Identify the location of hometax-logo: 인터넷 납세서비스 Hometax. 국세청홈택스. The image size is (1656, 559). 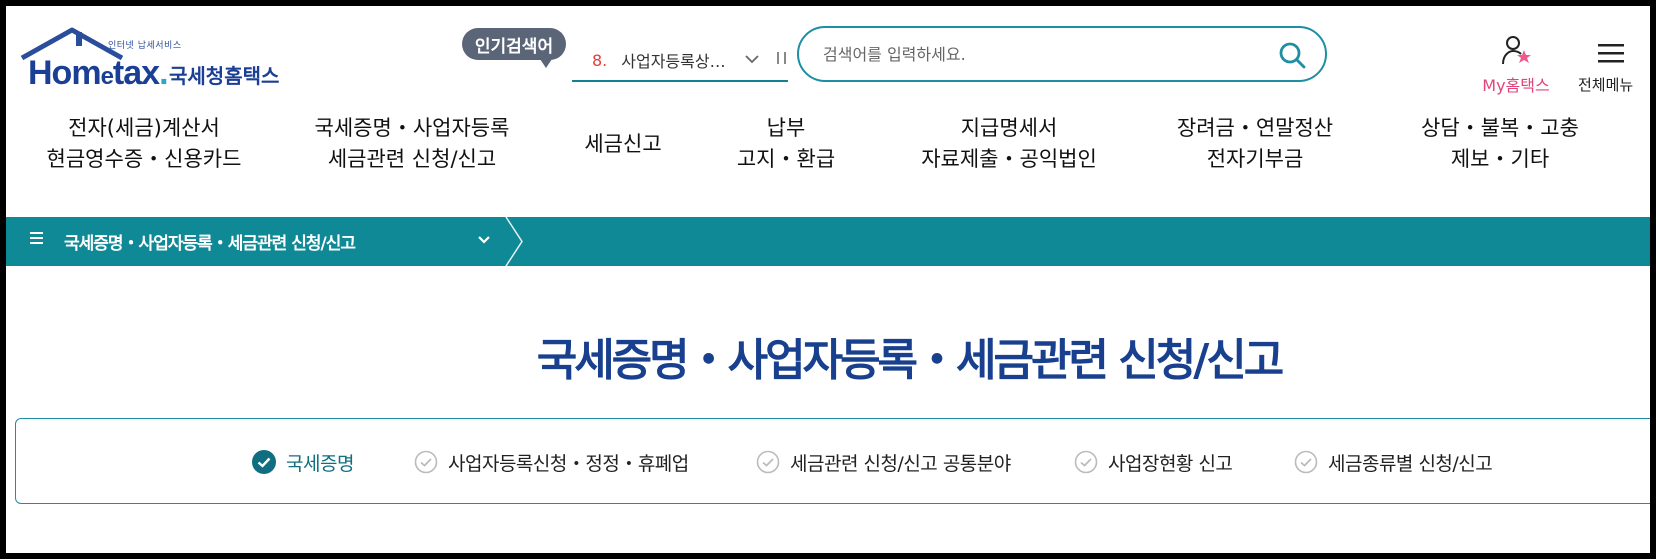
(151, 58).